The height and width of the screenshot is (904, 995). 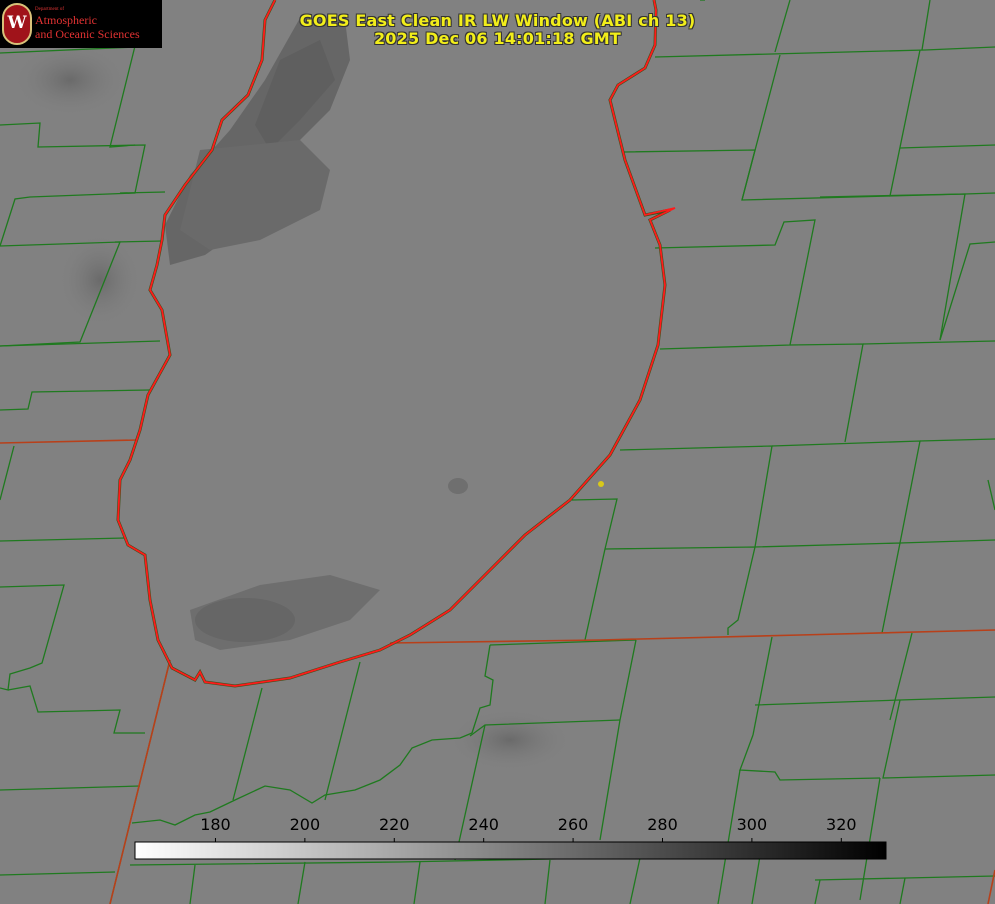 I want to click on colorbar-gradient, so click(x=510, y=850).